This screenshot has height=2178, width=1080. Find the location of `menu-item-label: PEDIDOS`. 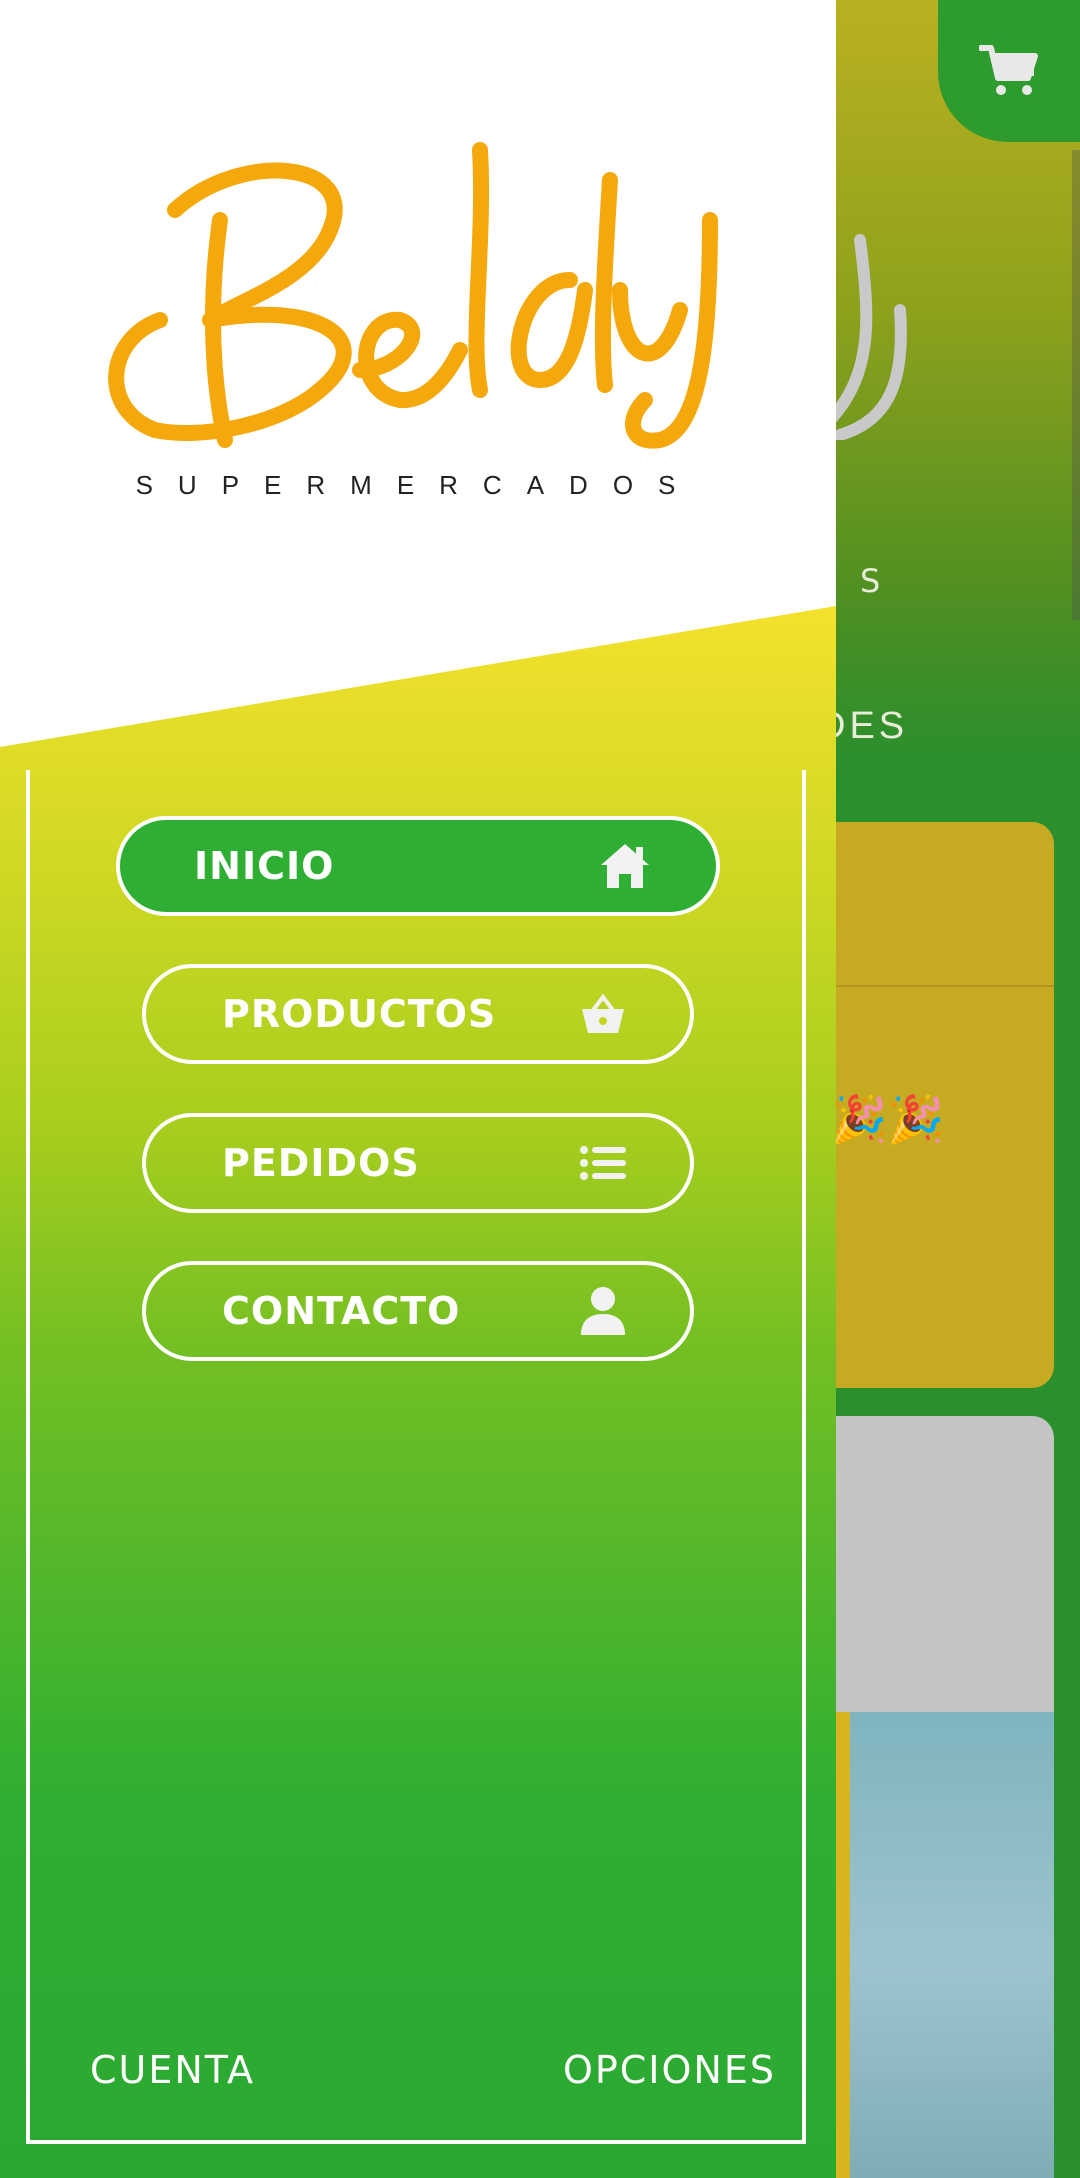

menu-item-label: PEDIDOS is located at coordinates (321, 1163).